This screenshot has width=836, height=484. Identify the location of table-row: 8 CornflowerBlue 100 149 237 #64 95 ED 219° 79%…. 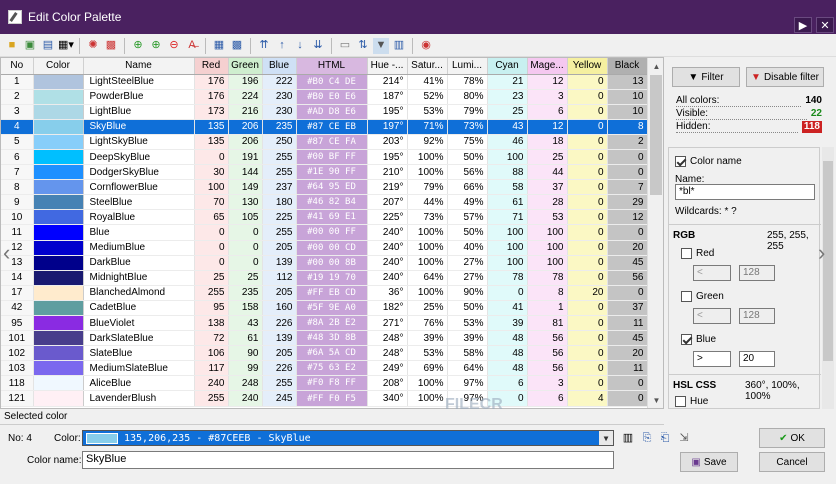
(324, 187).